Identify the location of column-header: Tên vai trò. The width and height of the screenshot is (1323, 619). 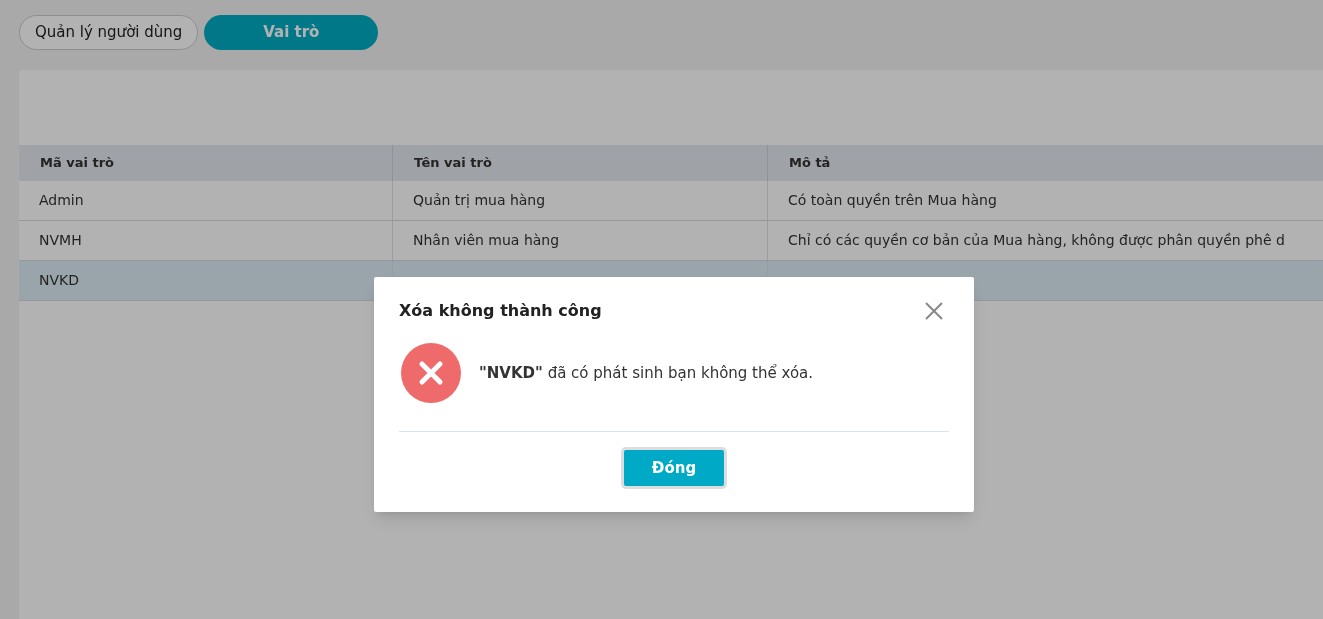
(453, 163).